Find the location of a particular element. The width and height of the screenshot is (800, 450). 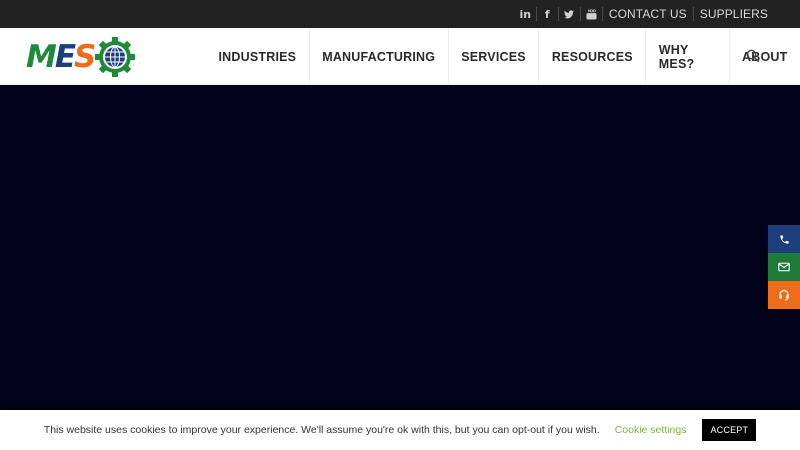

envelope-glyph is located at coordinates (784, 267).